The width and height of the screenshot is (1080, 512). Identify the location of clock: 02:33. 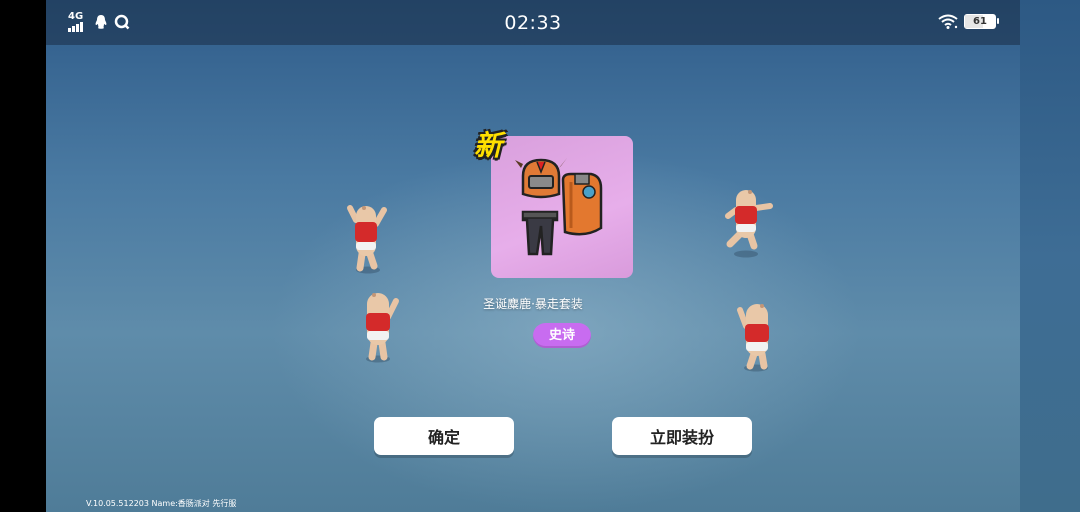
(533, 23).